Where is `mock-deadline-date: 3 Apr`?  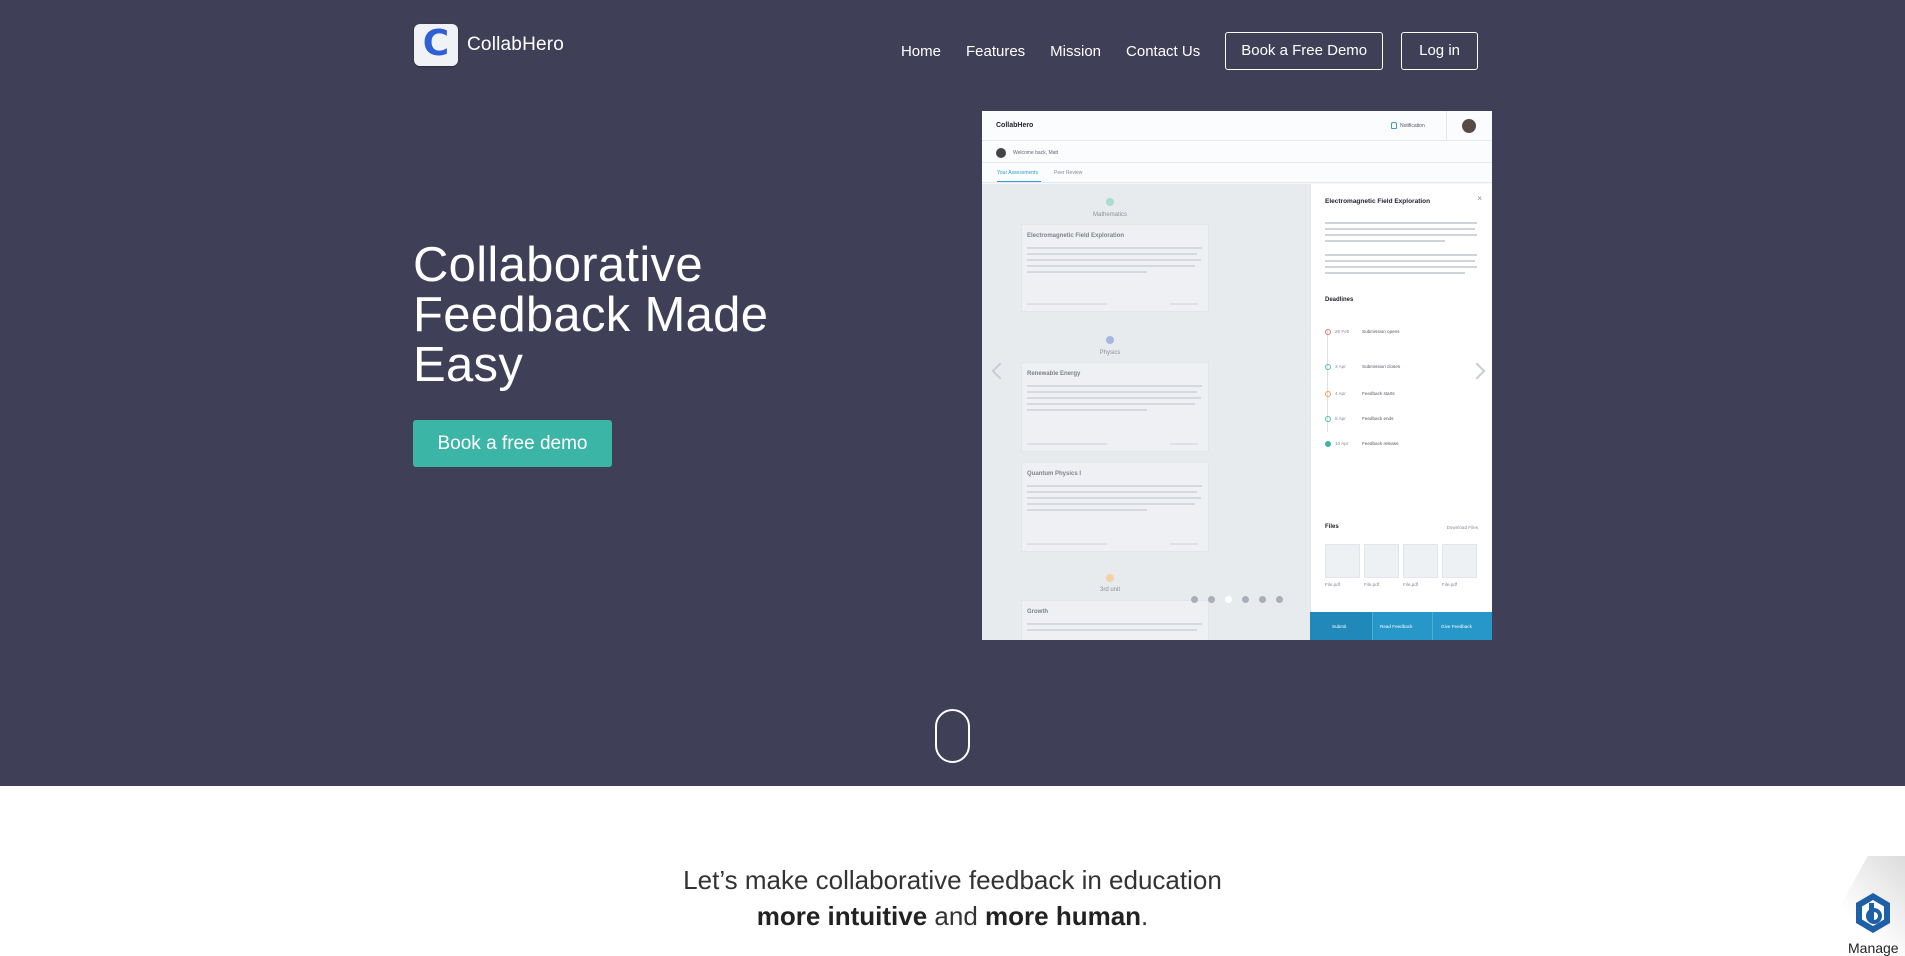 mock-deadline-date: 3 Apr is located at coordinates (1340, 366).